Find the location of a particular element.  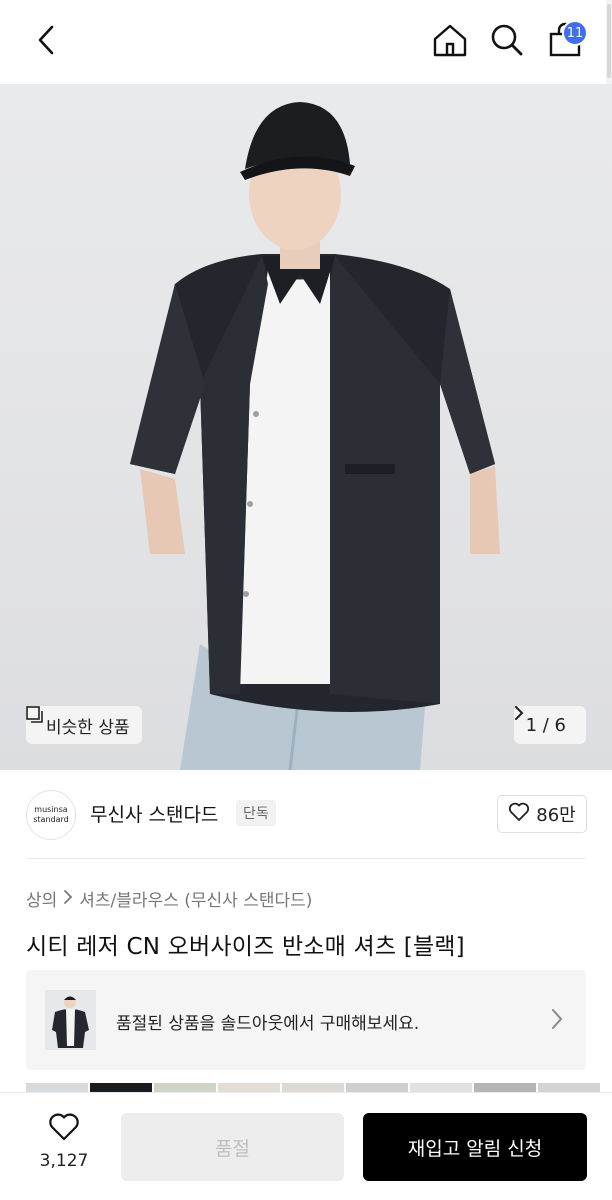

brand-name-link: 무신사 스탠다드 is located at coordinates (154, 813).